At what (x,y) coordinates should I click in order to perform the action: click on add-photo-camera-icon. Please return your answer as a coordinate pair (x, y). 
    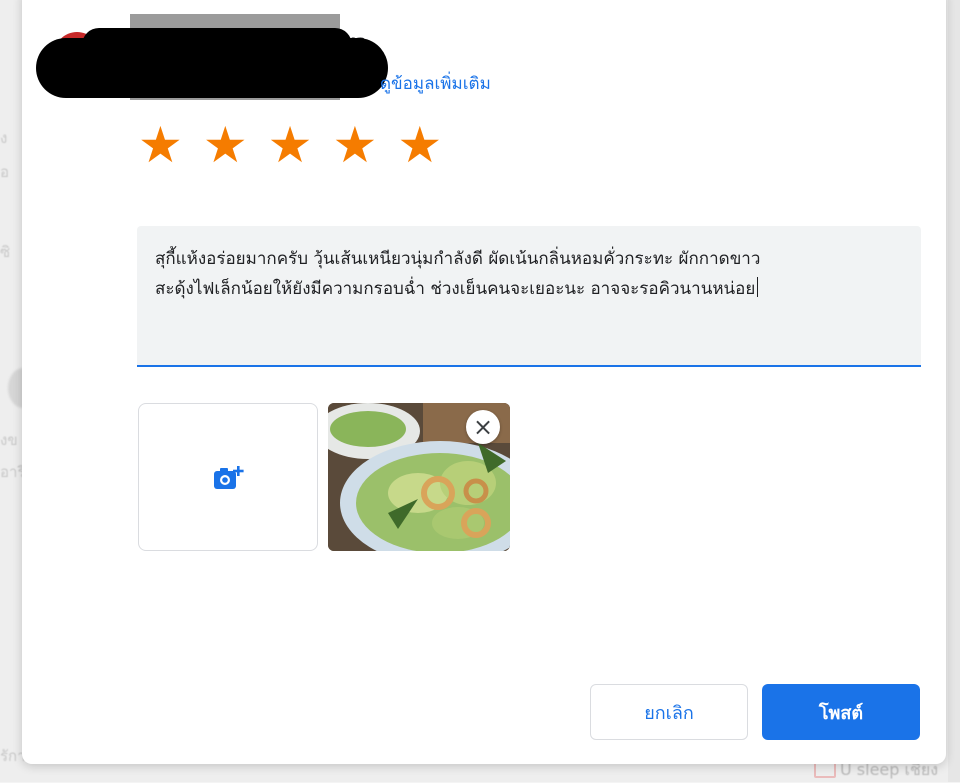
    Looking at the image, I should click on (229, 477).